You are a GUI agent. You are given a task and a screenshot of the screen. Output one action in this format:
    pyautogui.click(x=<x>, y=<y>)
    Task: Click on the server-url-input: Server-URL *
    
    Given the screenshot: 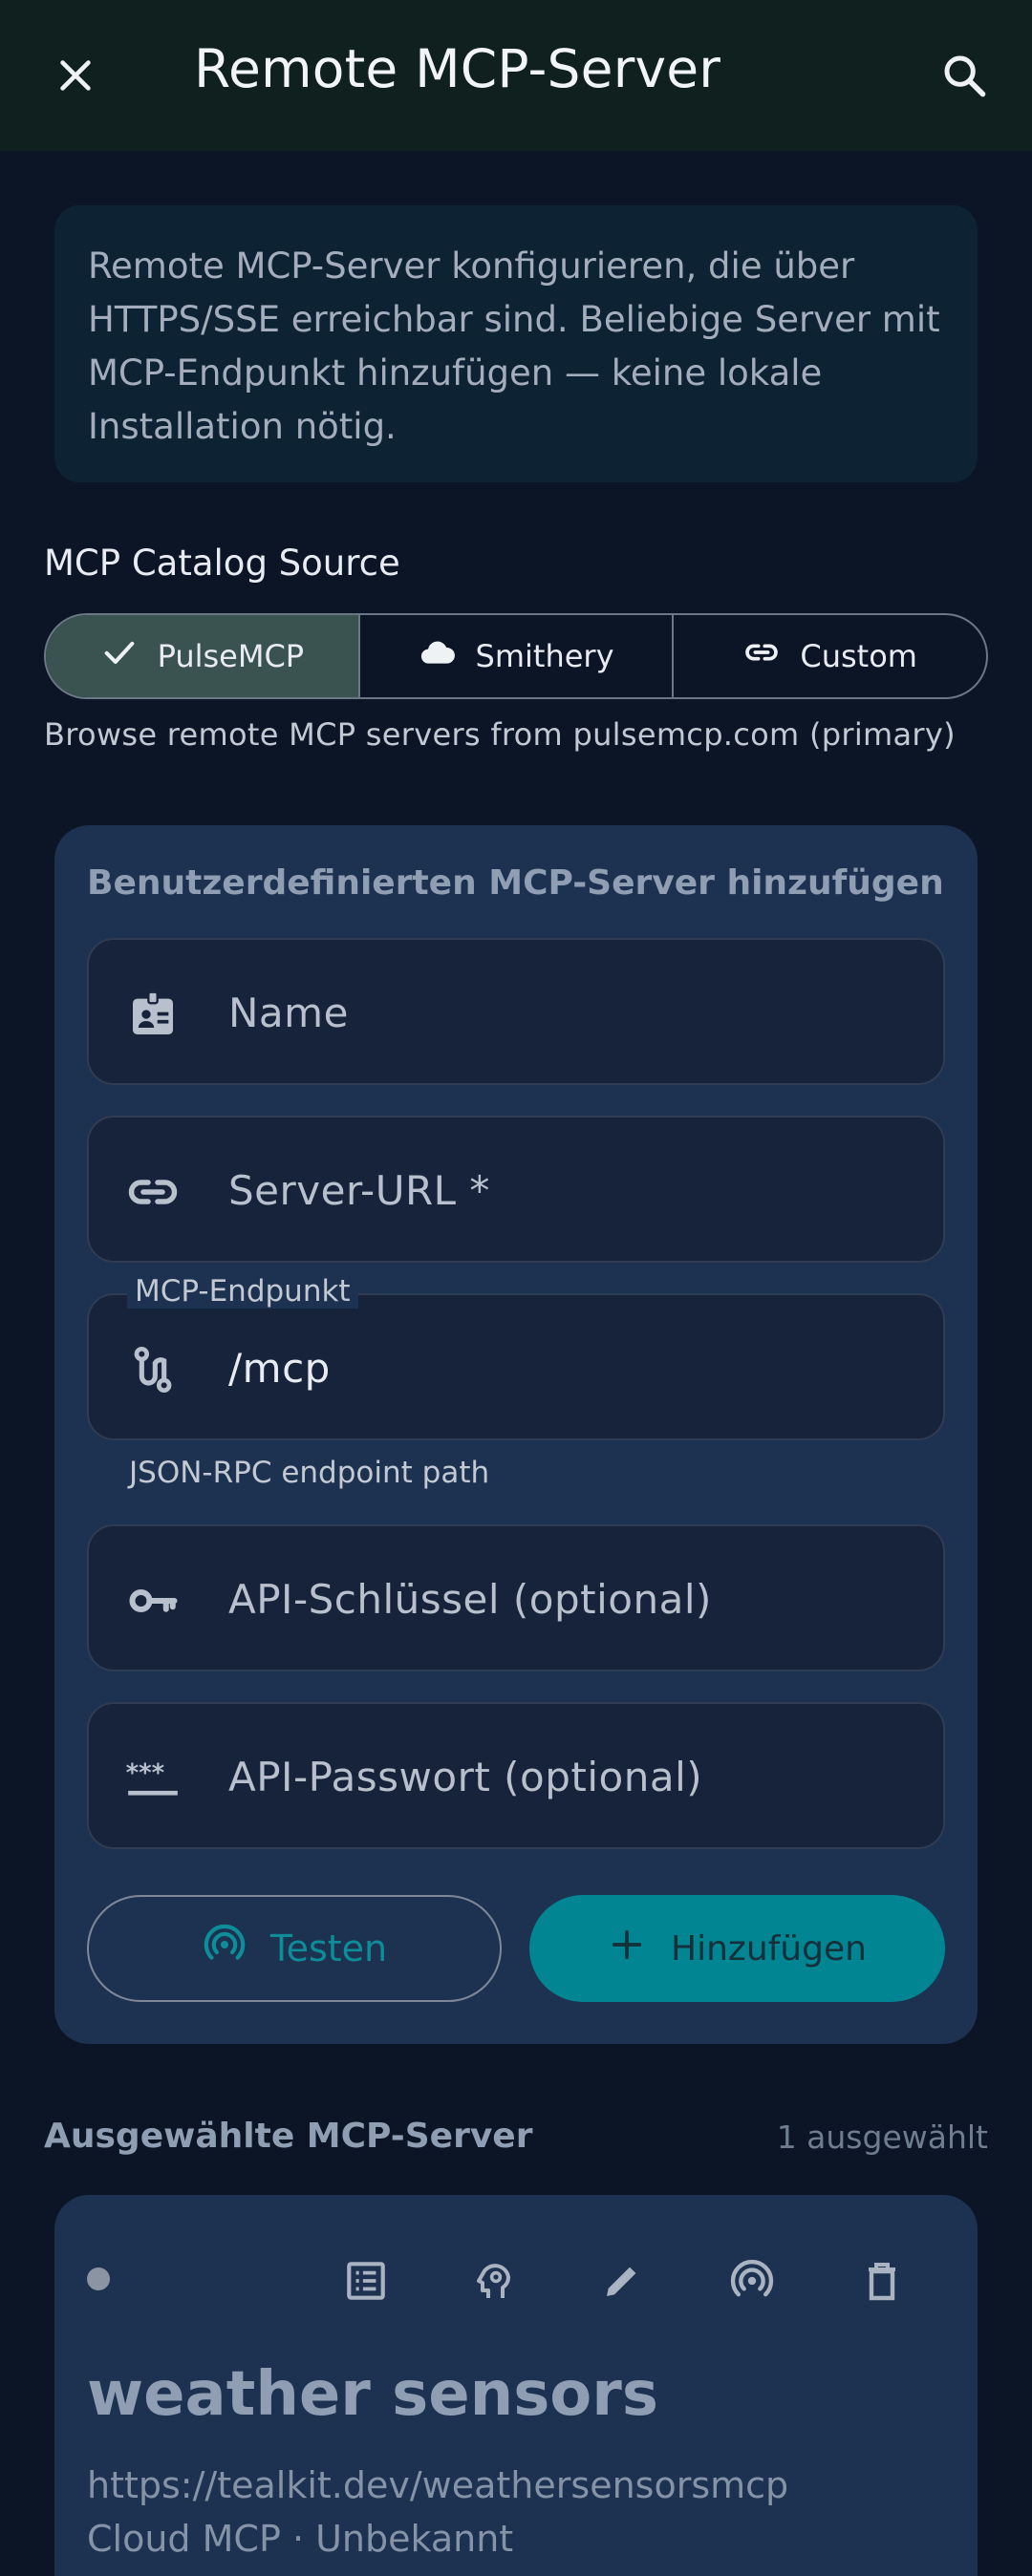 What is the action you would take?
    pyautogui.click(x=359, y=1190)
    